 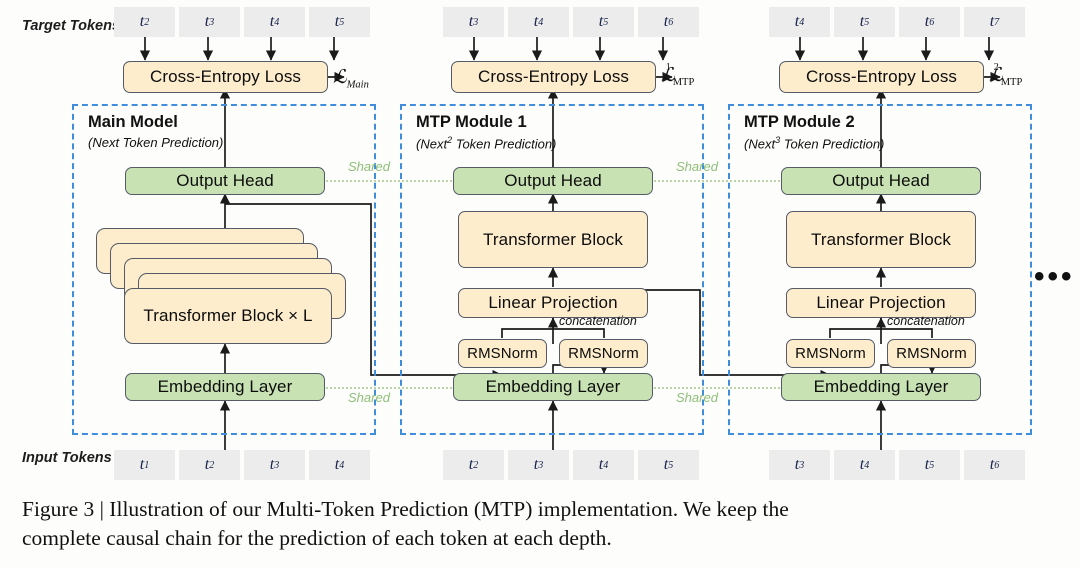 What do you see at coordinates (881, 181) in the screenshot?
I see `output-head-mtp2: Output Head` at bounding box center [881, 181].